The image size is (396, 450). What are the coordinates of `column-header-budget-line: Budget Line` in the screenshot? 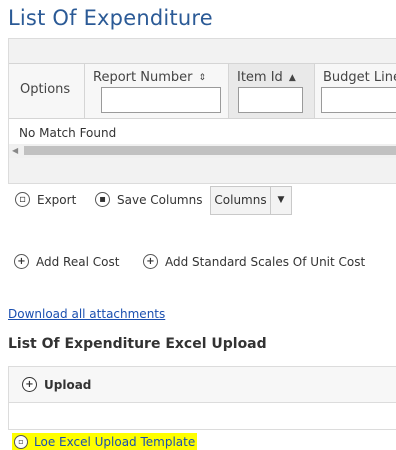 It's located at (355, 91).